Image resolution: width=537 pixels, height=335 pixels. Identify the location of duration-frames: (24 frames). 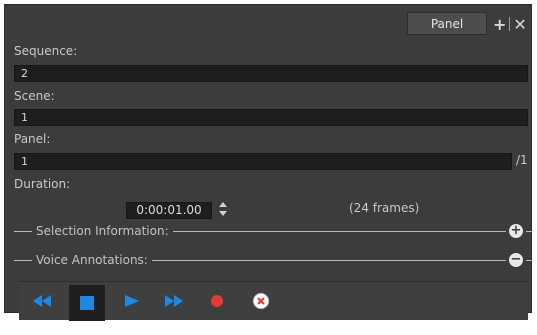
(384, 208).